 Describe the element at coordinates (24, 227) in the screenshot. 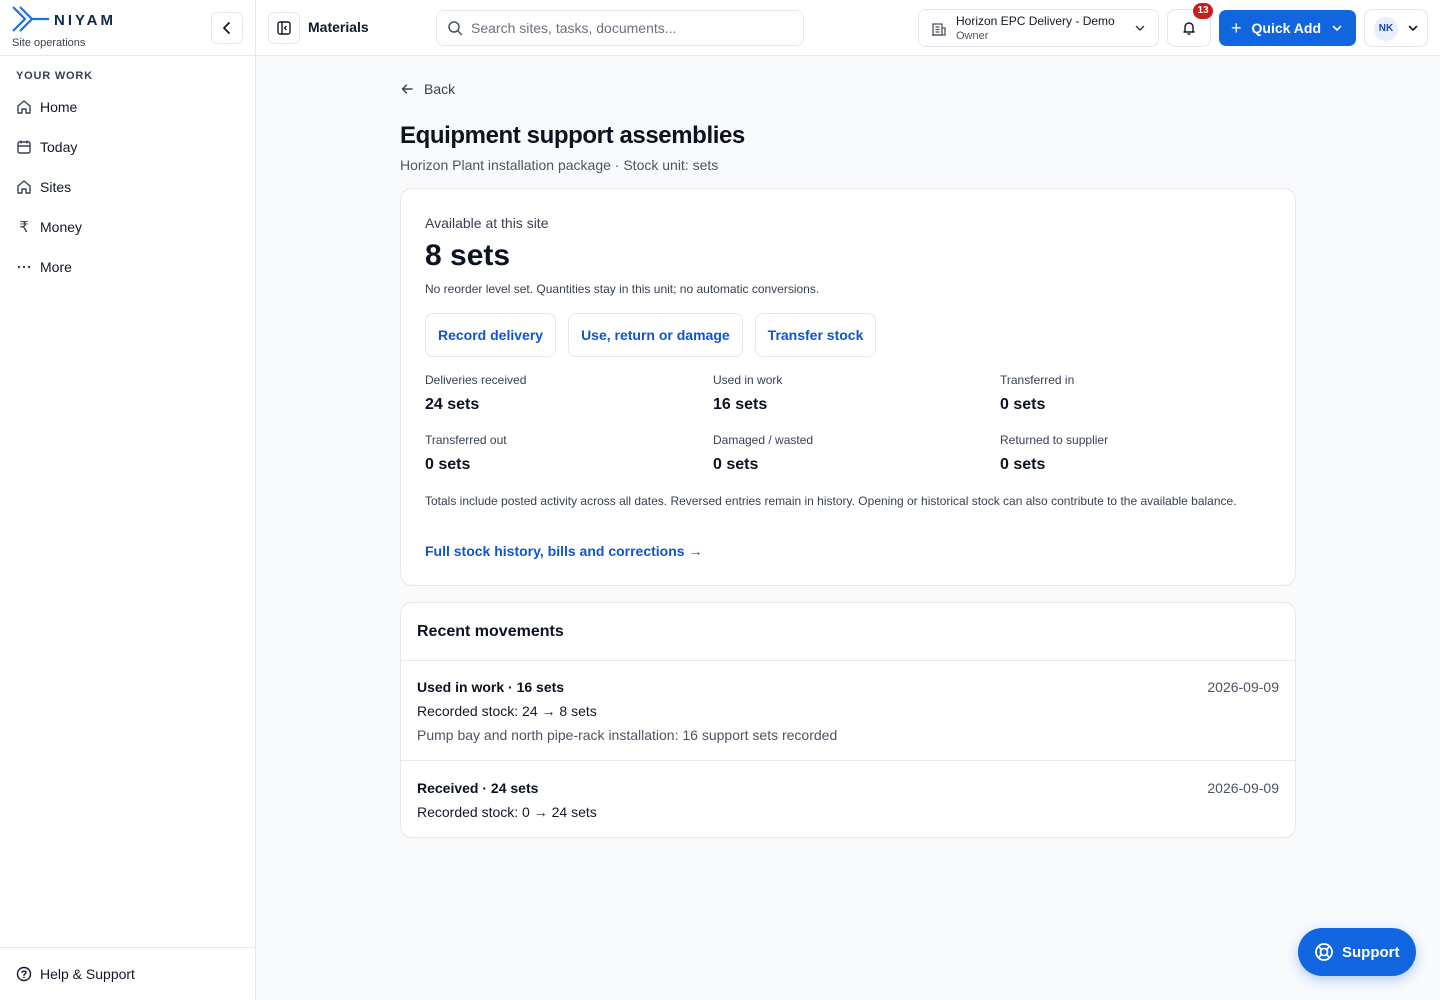

I see `rupee-icon: ₹` at that location.